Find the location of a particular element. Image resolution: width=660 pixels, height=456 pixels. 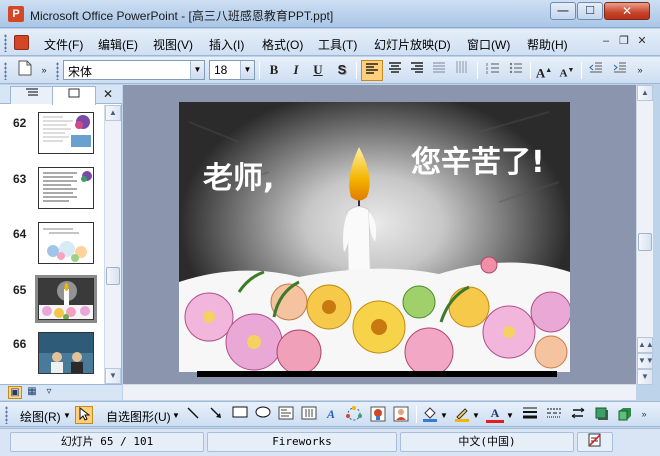

next-slide-icon: ▼▼ is located at coordinates (645, 361).